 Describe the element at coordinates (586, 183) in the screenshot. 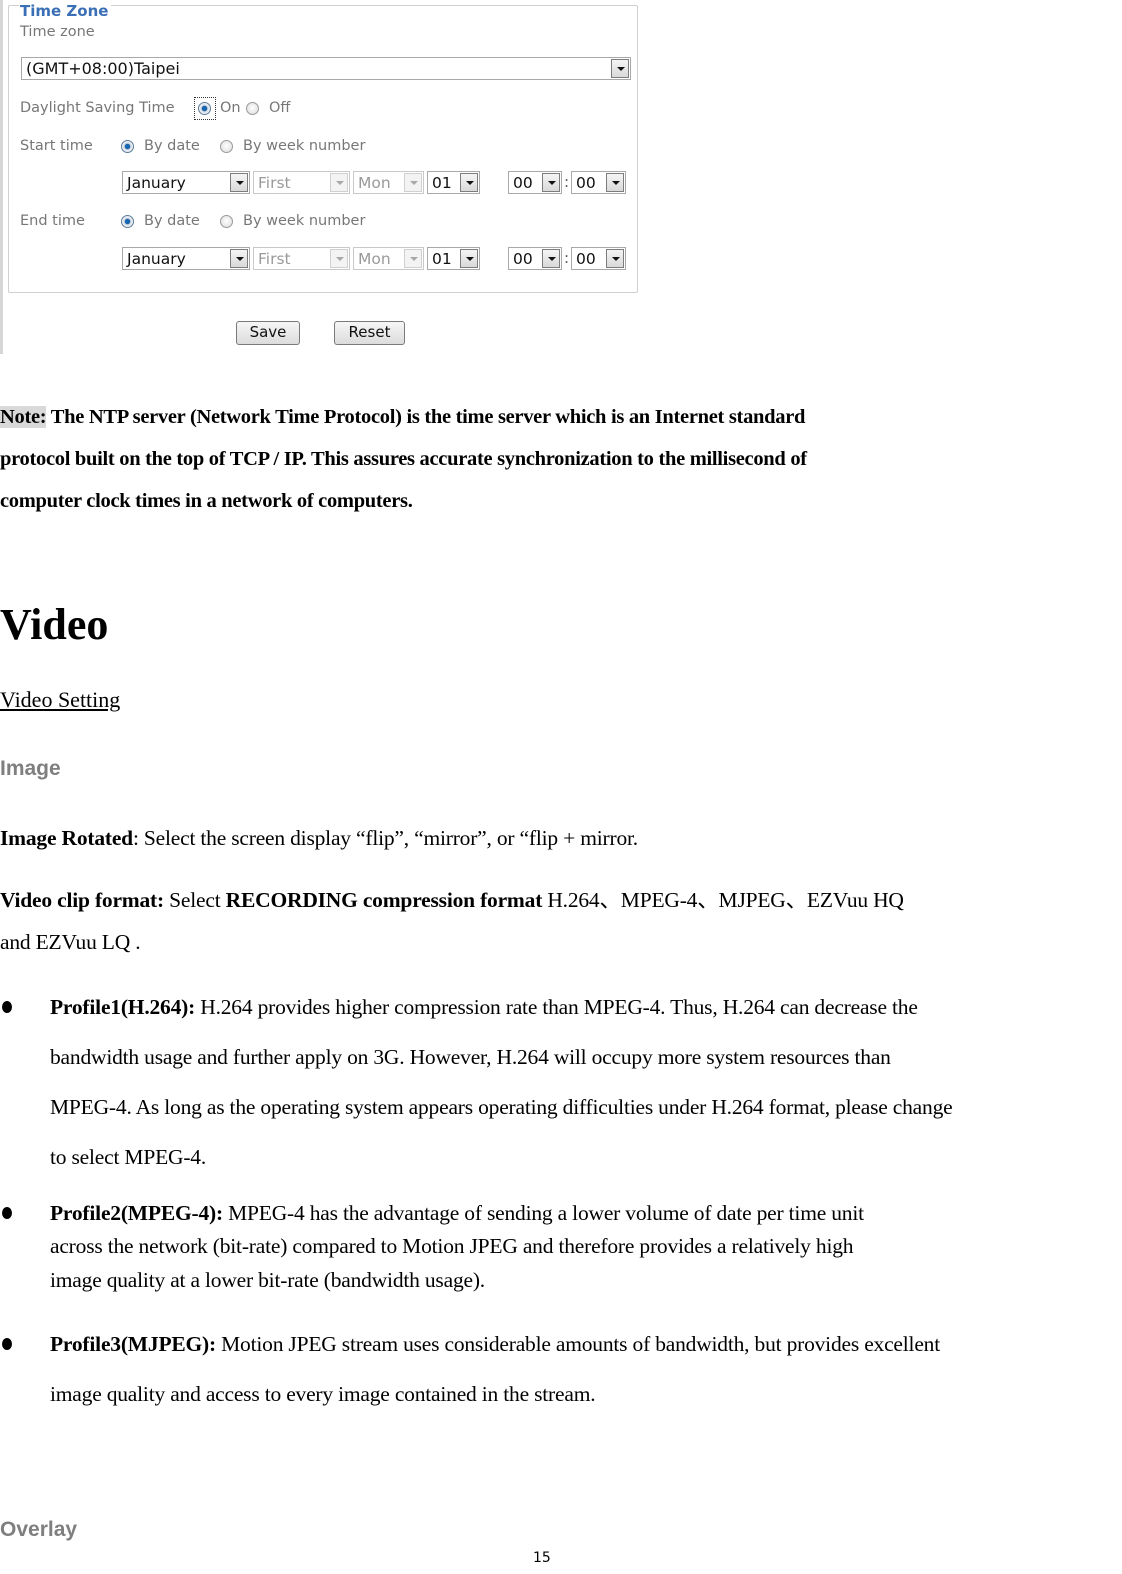

I see `start-minute-value: 00` at that location.